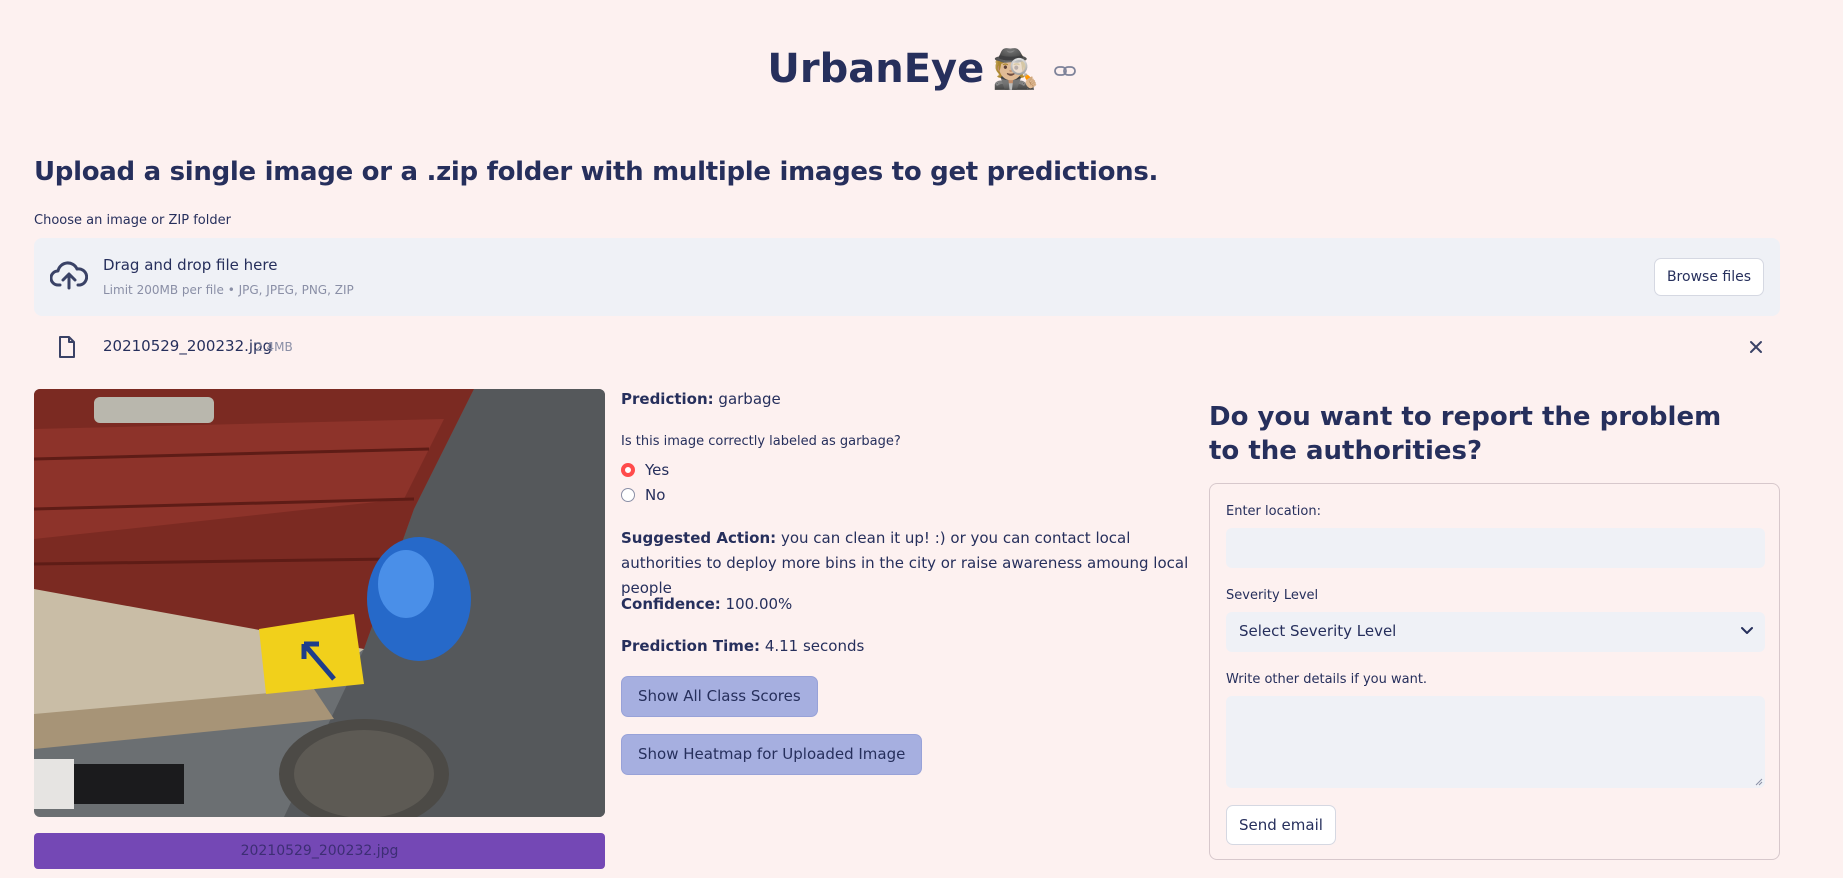  I want to click on remove-file-icon, so click(1756, 347).